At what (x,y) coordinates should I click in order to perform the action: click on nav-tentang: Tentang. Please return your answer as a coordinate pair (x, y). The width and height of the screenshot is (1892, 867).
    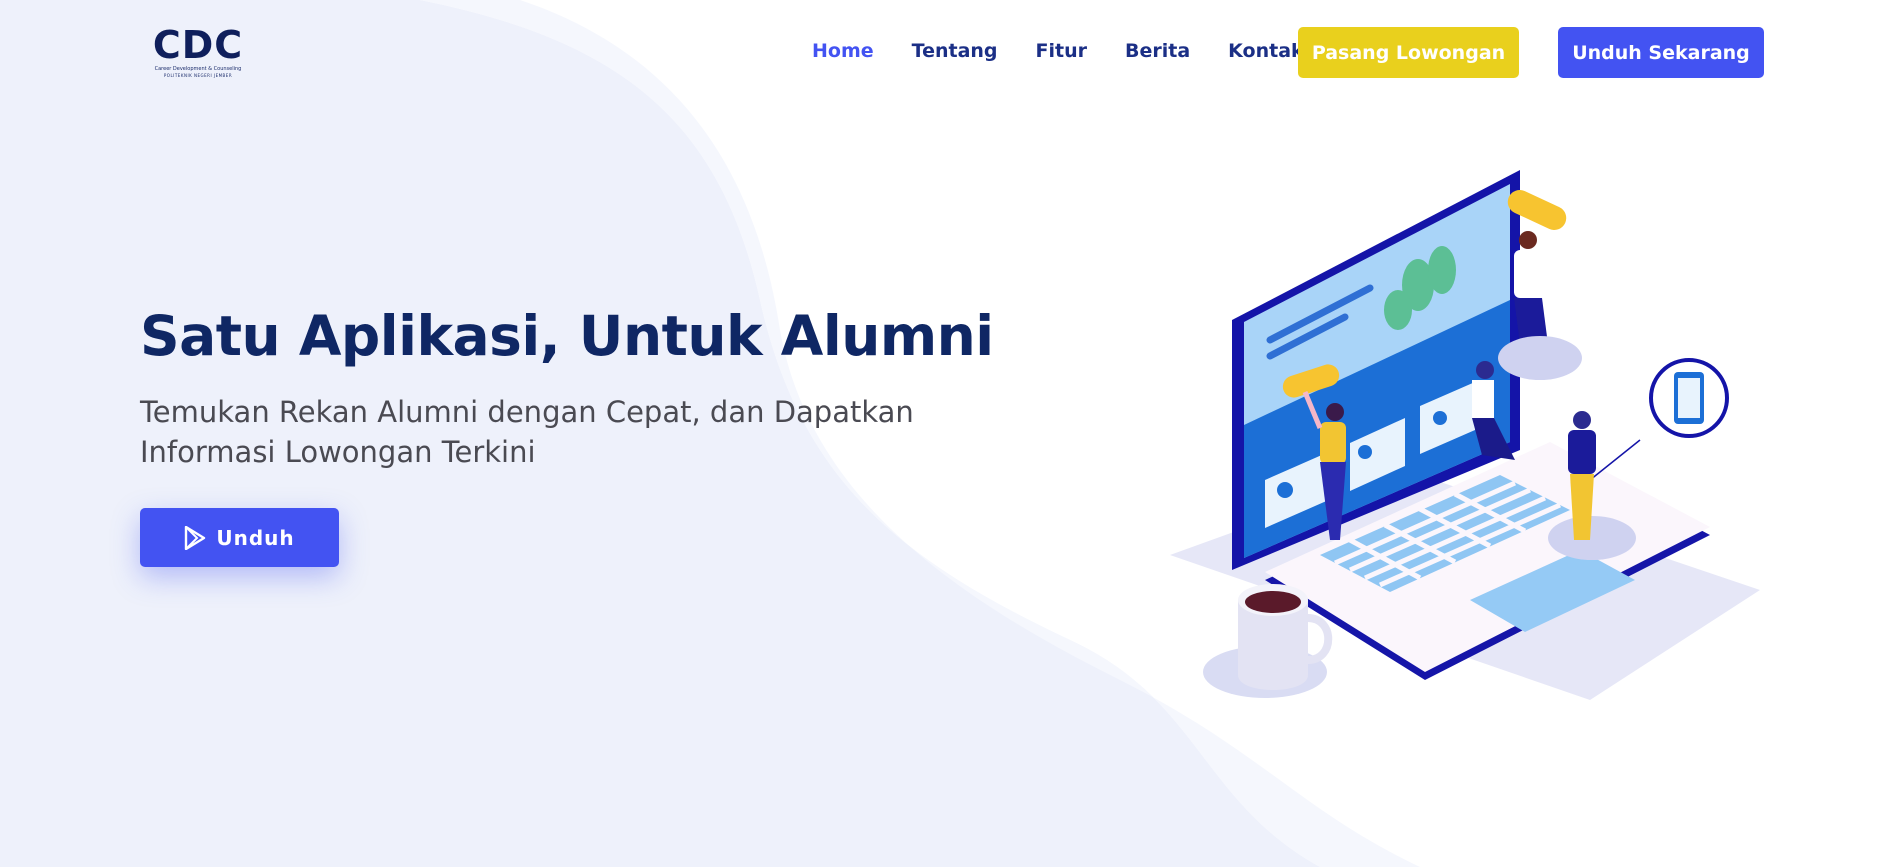
    Looking at the image, I should click on (955, 51).